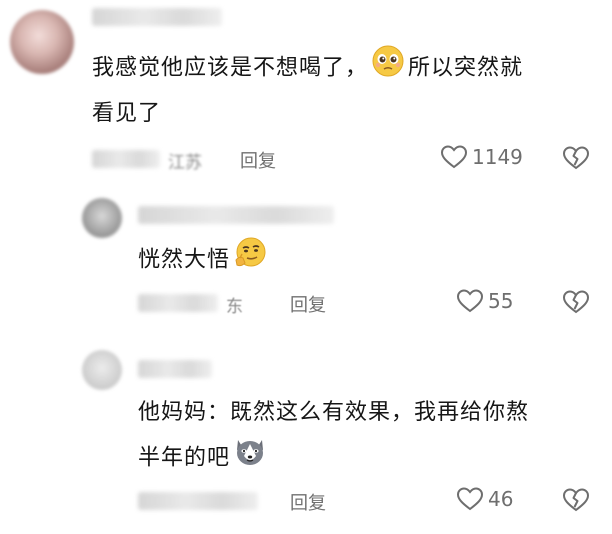 The image size is (612, 534). What do you see at coordinates (466, 68) in the screenshot?
I see `comment-text-part2: 所以突然就` at bounding box center [466, 68].